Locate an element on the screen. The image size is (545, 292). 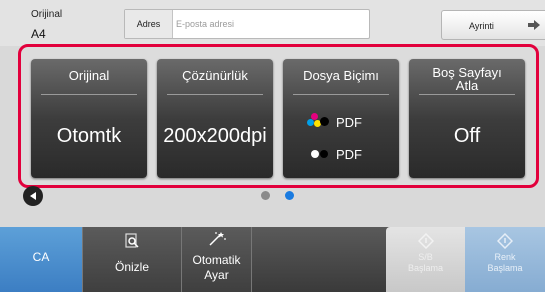
address-button: Adres is located at coordinates (149, 24).